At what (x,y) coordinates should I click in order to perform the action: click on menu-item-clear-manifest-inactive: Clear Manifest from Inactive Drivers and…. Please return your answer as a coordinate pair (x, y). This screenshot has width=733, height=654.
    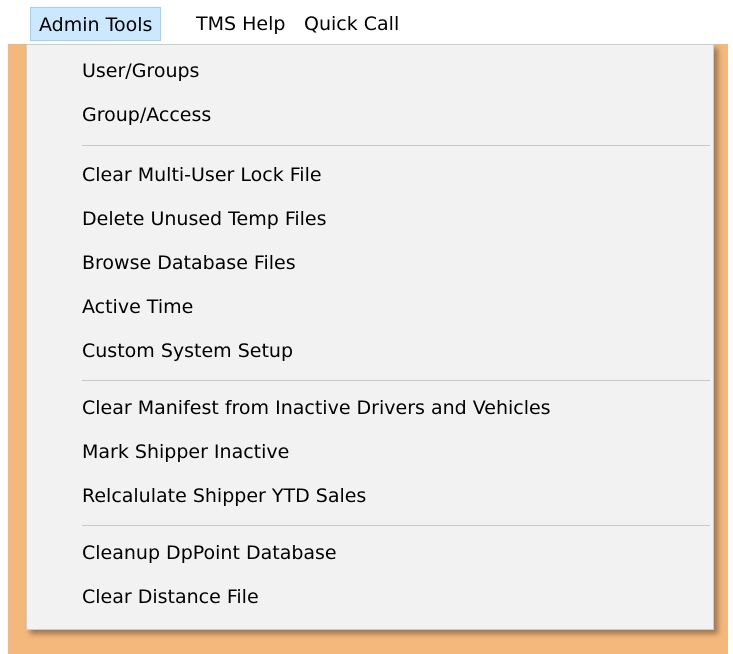
    Looking at the image, I should click on (370, 408).